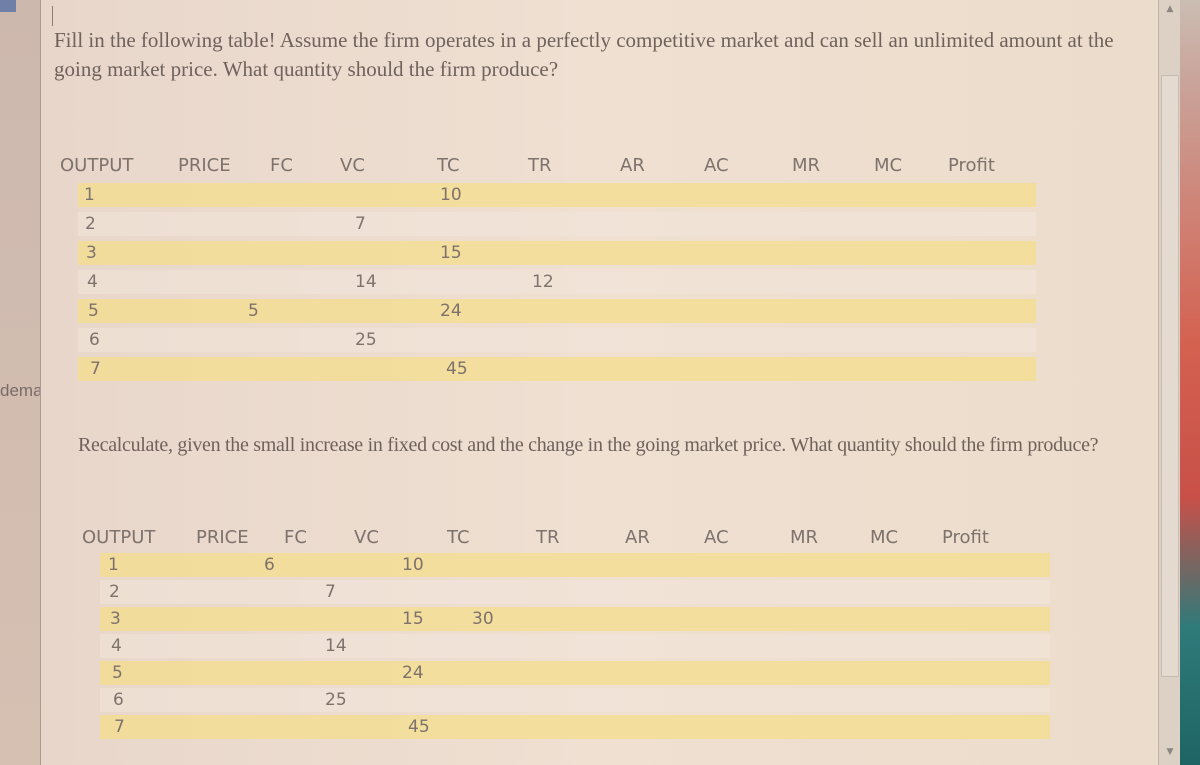 The height and width of the screenshot is (765, 1200). Describe the element at coordinates (1190, 382) in the screenshot. I see `desktop-background-edge` at that location.